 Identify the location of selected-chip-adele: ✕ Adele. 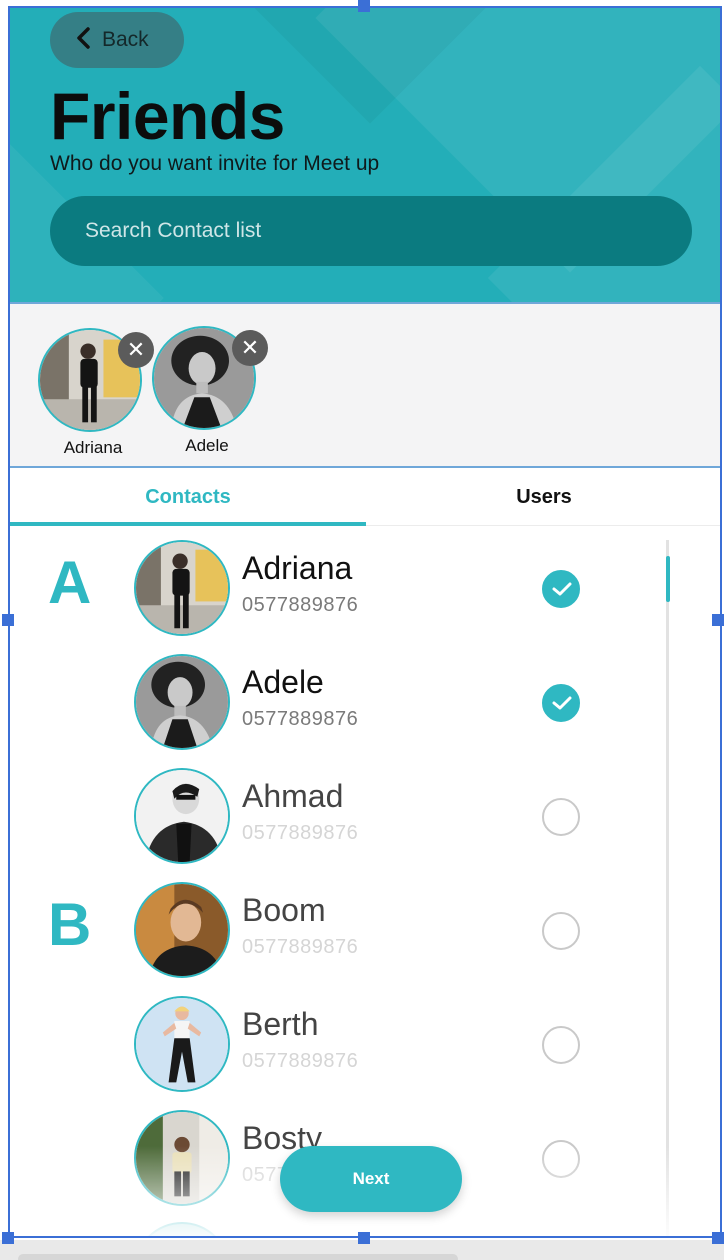
(210, 391).